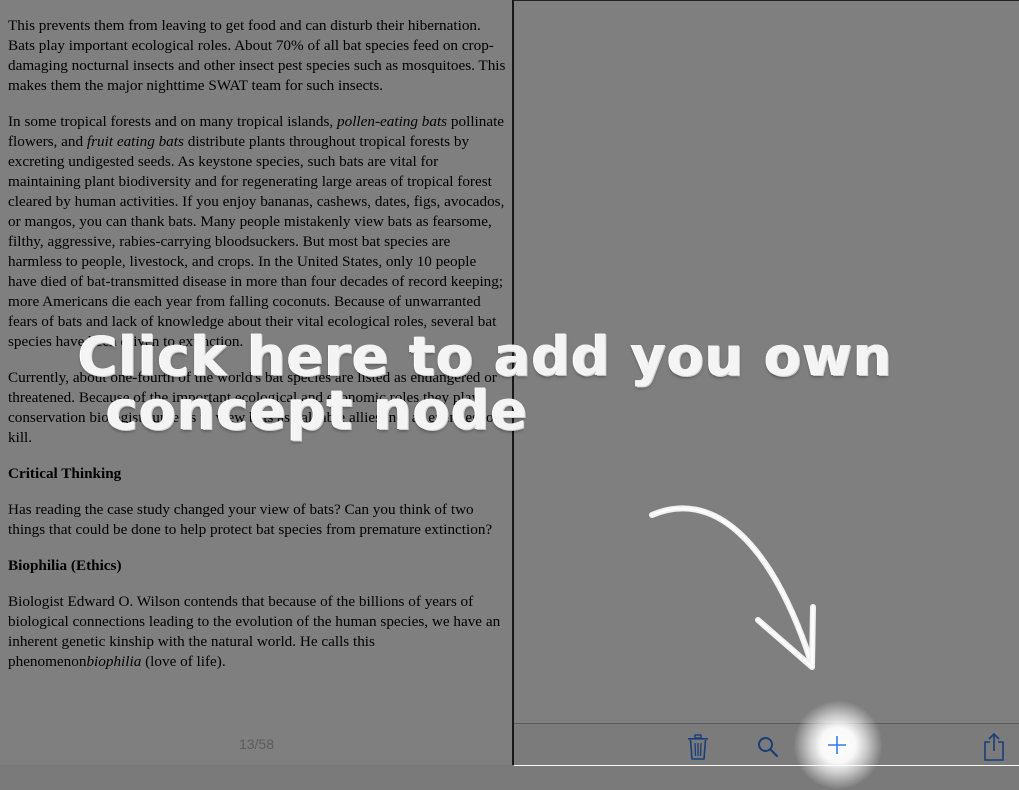 The height and width of the screenshot is (790, 1019). I want to click on add-node-button, so click(837, 747).